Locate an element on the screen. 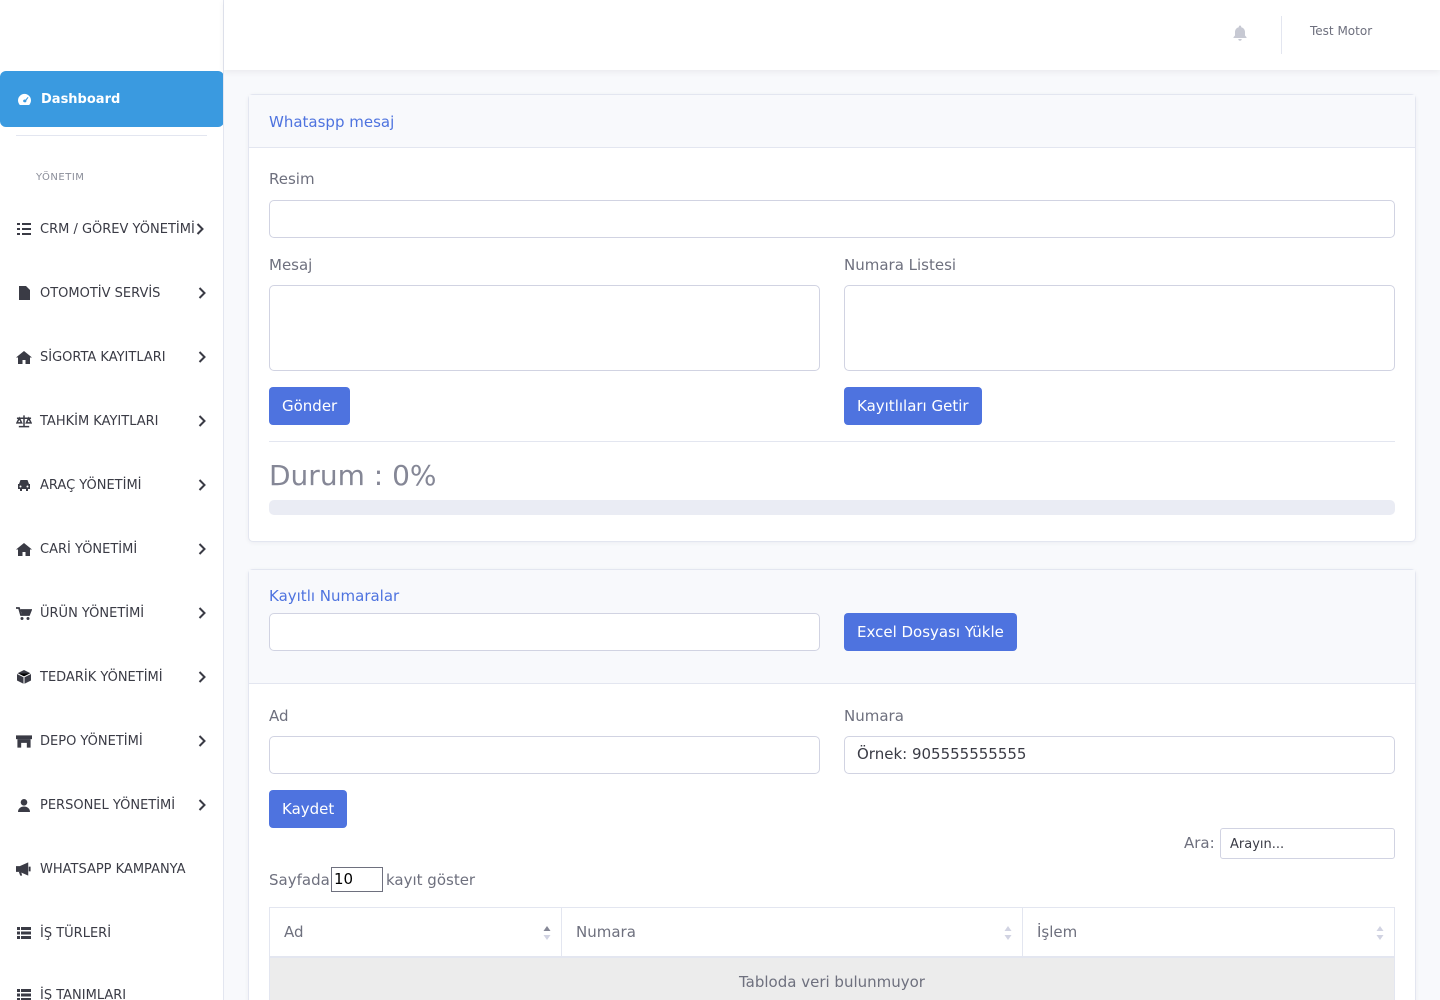  column-header-label: İşlem is located at coordinates (1057, 932).